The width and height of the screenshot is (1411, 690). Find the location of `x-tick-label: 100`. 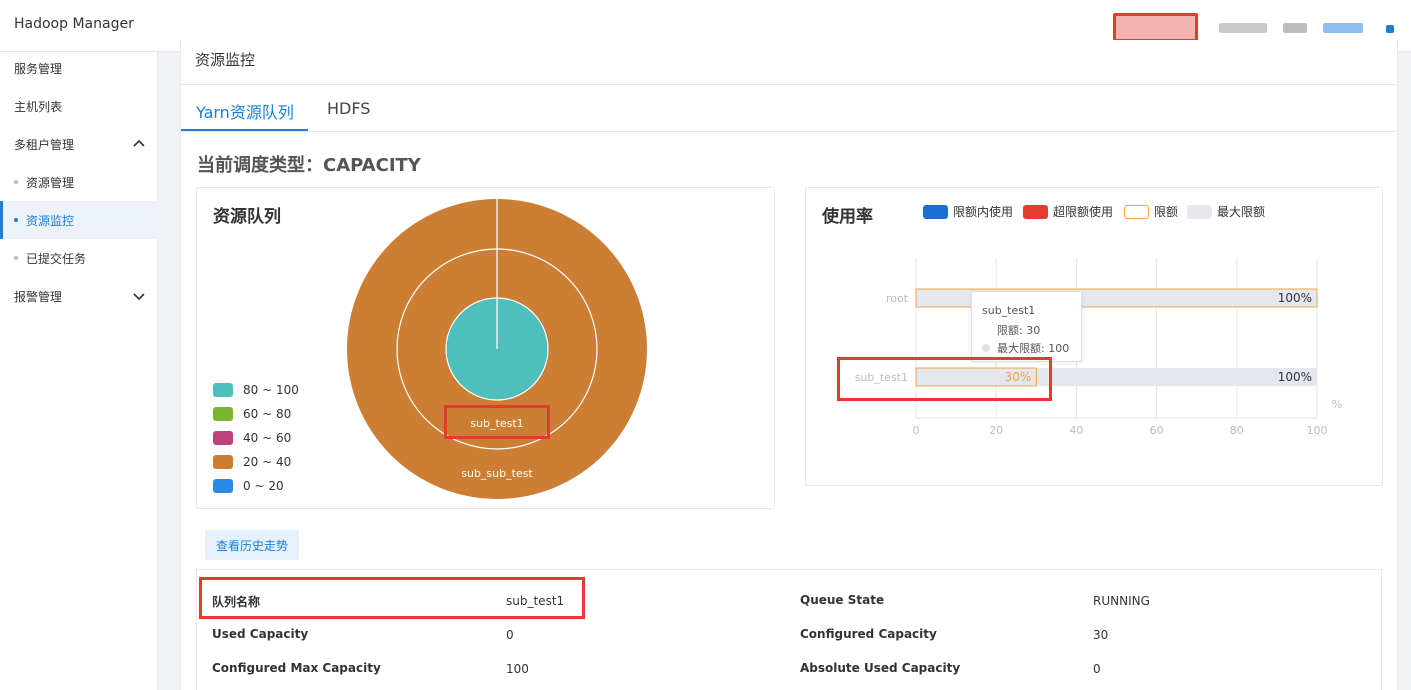

x-tick-label: 100 is located at coordinates (1317, 430).